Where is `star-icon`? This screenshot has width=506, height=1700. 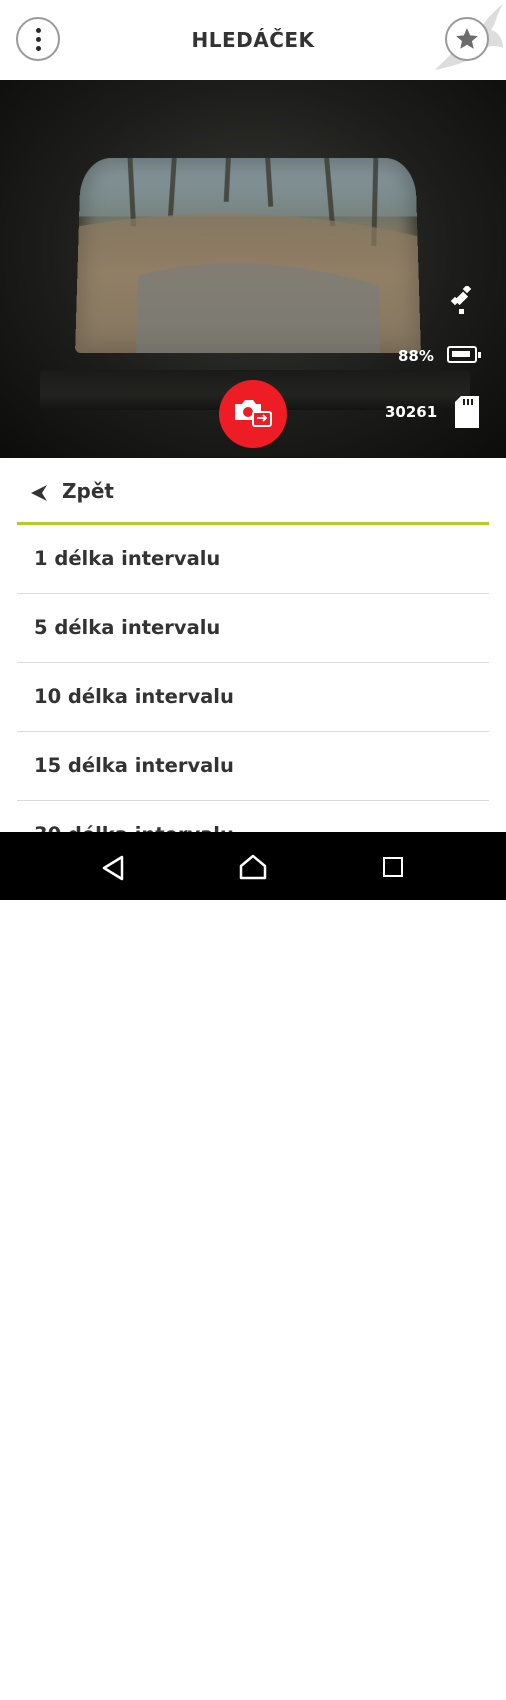
star-icon is located at coordinates (467, 38).